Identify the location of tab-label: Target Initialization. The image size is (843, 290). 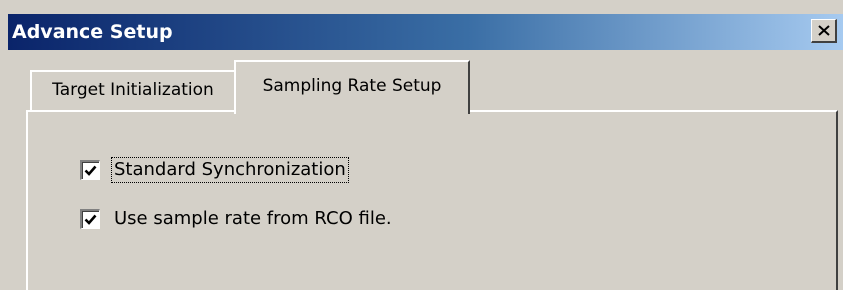
(133, 90).